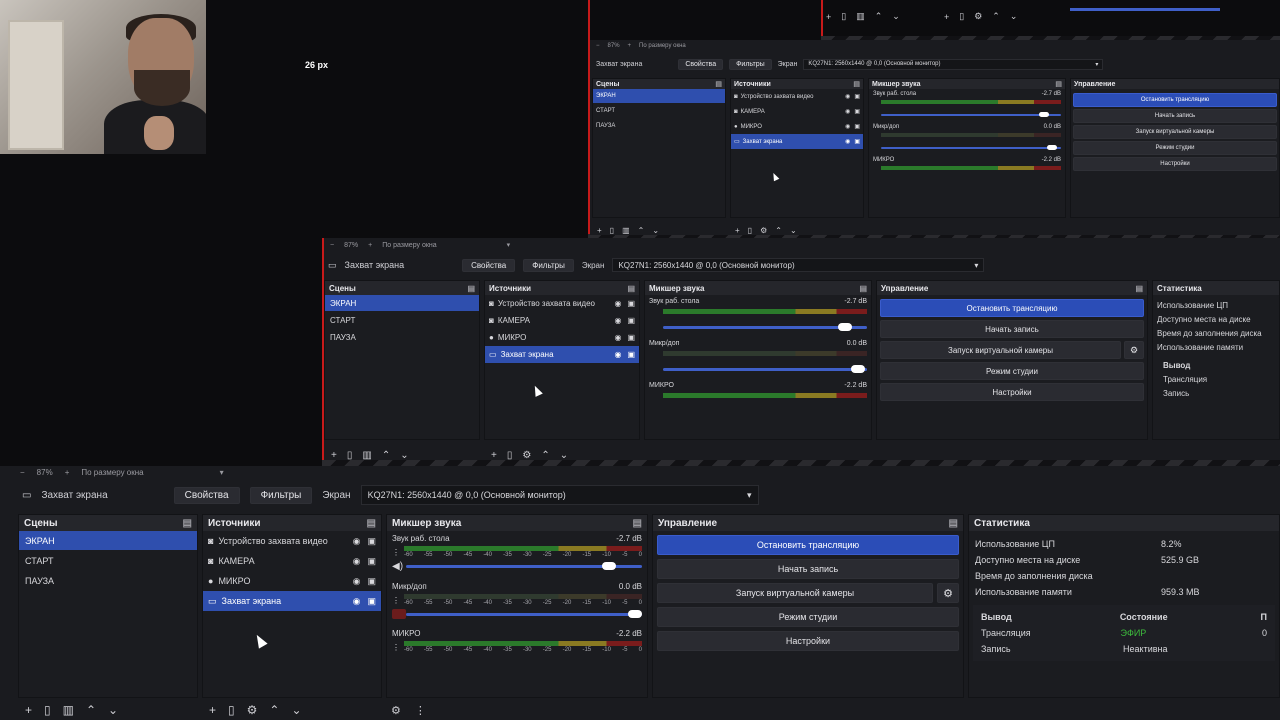 This screenshot has width=1280, height=720. I want to click on advanced-audio-icon: ⚙, so click(396, 710).